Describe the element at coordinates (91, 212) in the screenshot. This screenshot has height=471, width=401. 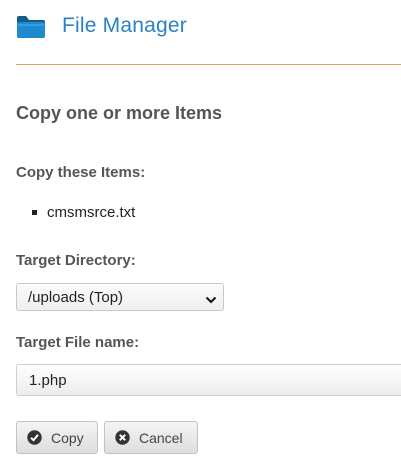
I see `item-filename: cmsmsrce.txt` at that location.